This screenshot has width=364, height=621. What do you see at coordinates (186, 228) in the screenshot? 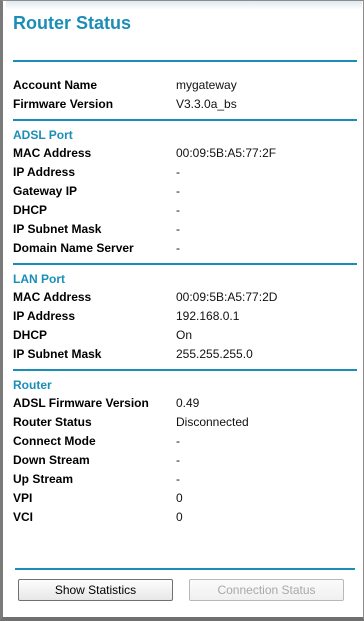
I see `row-adsl-subnet: IP Subnet Mask -` at bounding box center [186, 228].